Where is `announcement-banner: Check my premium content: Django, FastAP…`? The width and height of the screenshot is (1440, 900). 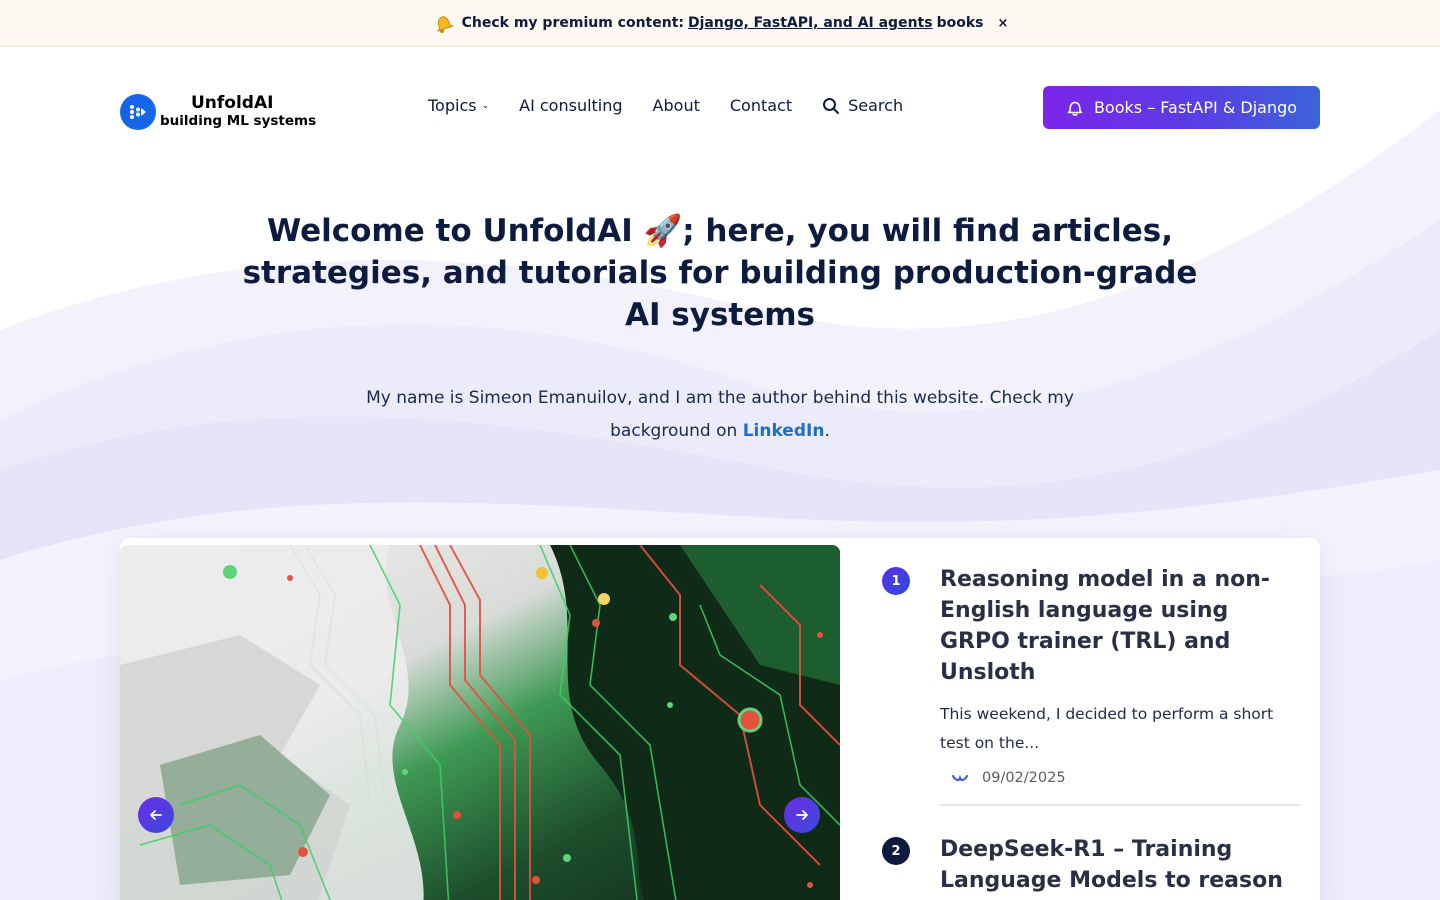 announcement-banner: Check my premium content: Django, FastAP… is located at coordinates (720, 23).